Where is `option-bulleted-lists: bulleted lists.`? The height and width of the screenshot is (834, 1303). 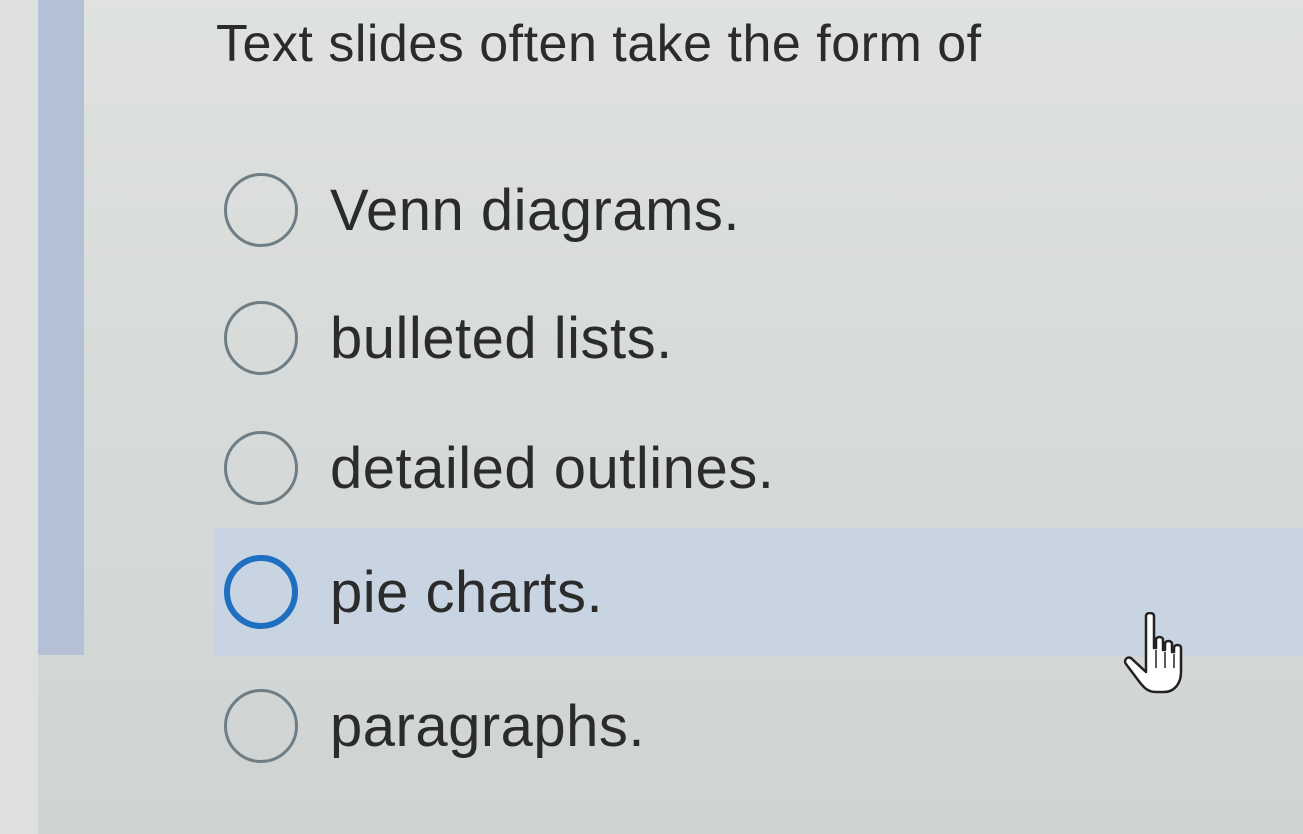
option-bulleted-lists: bulleted lists. is located at coordinates (758, 338).